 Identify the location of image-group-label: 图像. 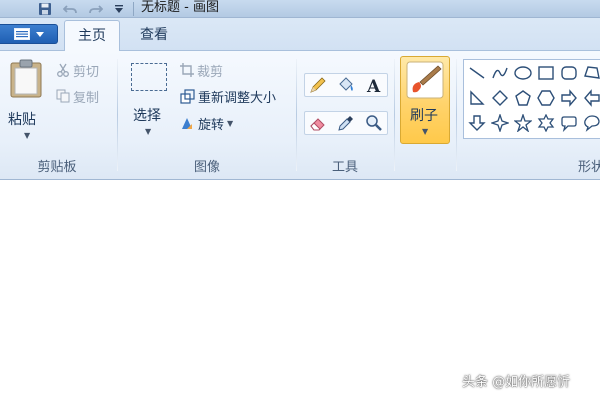
(206, 167).